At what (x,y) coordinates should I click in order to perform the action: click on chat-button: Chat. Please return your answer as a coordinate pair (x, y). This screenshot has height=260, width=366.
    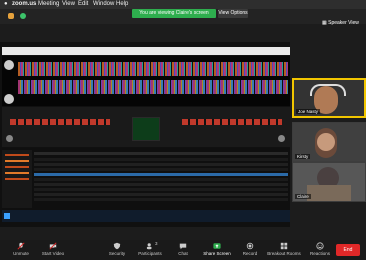
    Looking at the image, I should click on (183, 250).